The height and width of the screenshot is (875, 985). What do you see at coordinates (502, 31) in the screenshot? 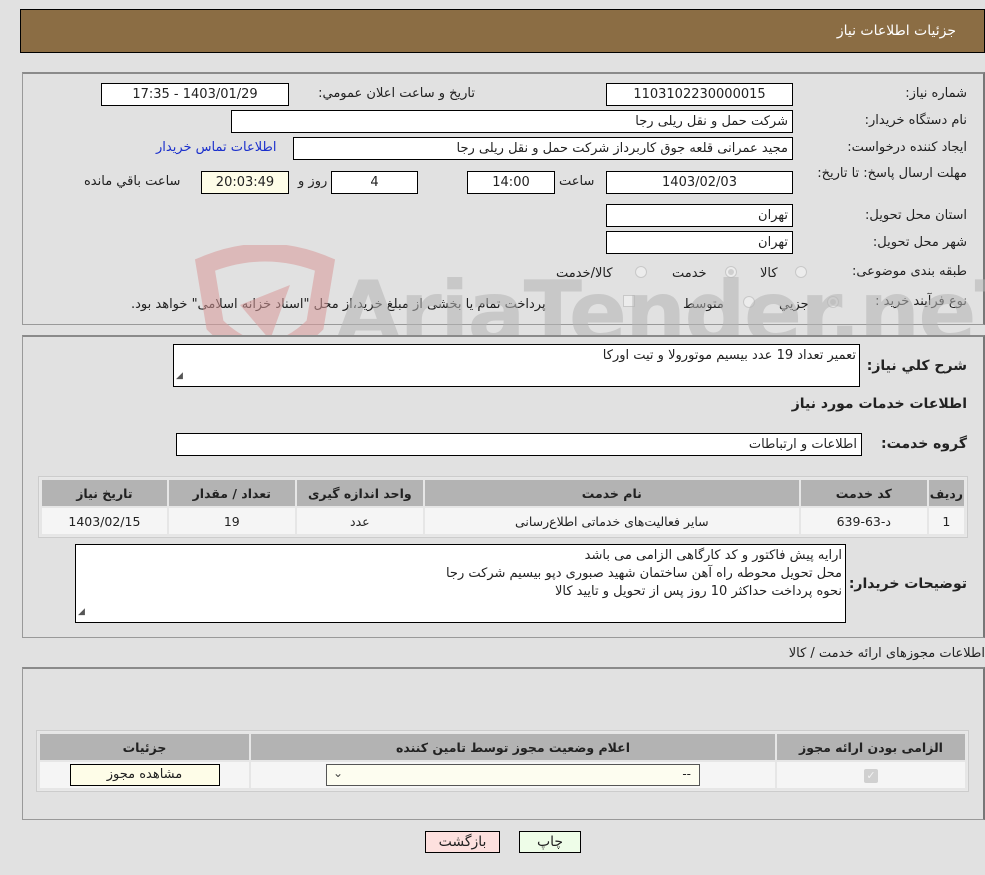
I see `page-header: جزئیات اطلاعات نیاز` at bounding box center [502, 31].